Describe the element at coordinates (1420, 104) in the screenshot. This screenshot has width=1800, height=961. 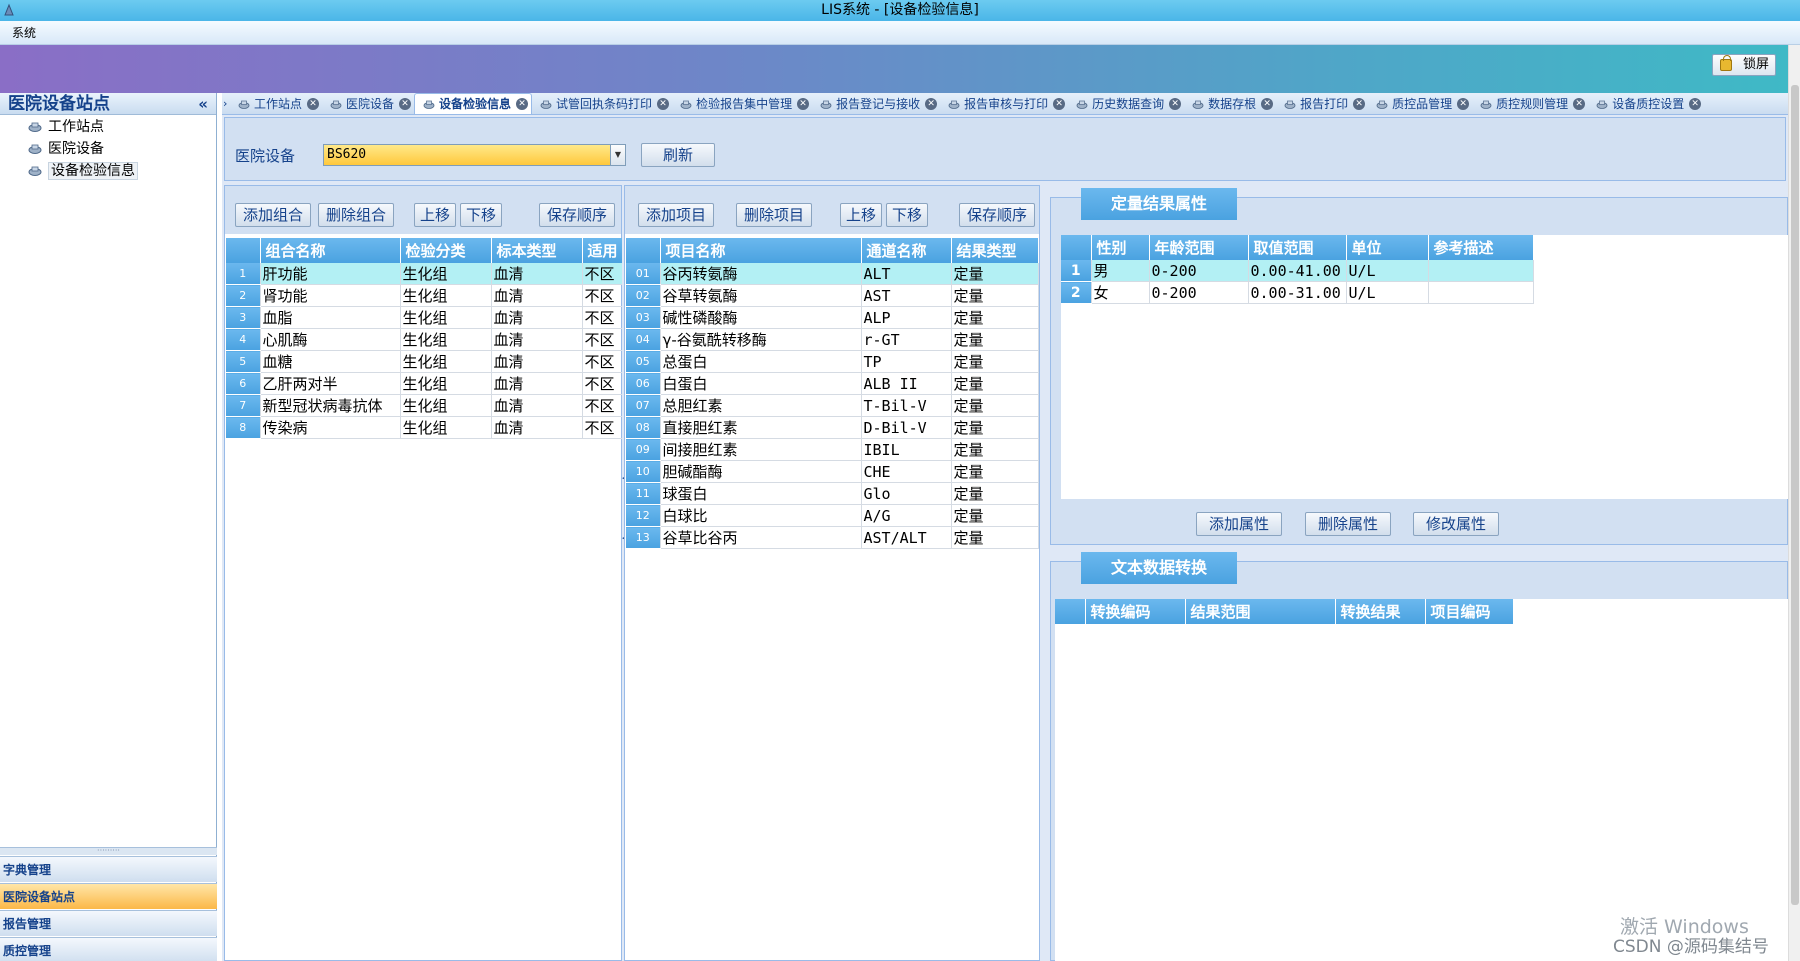
I see `tab-item: 质控品管理 ✕` at that location.